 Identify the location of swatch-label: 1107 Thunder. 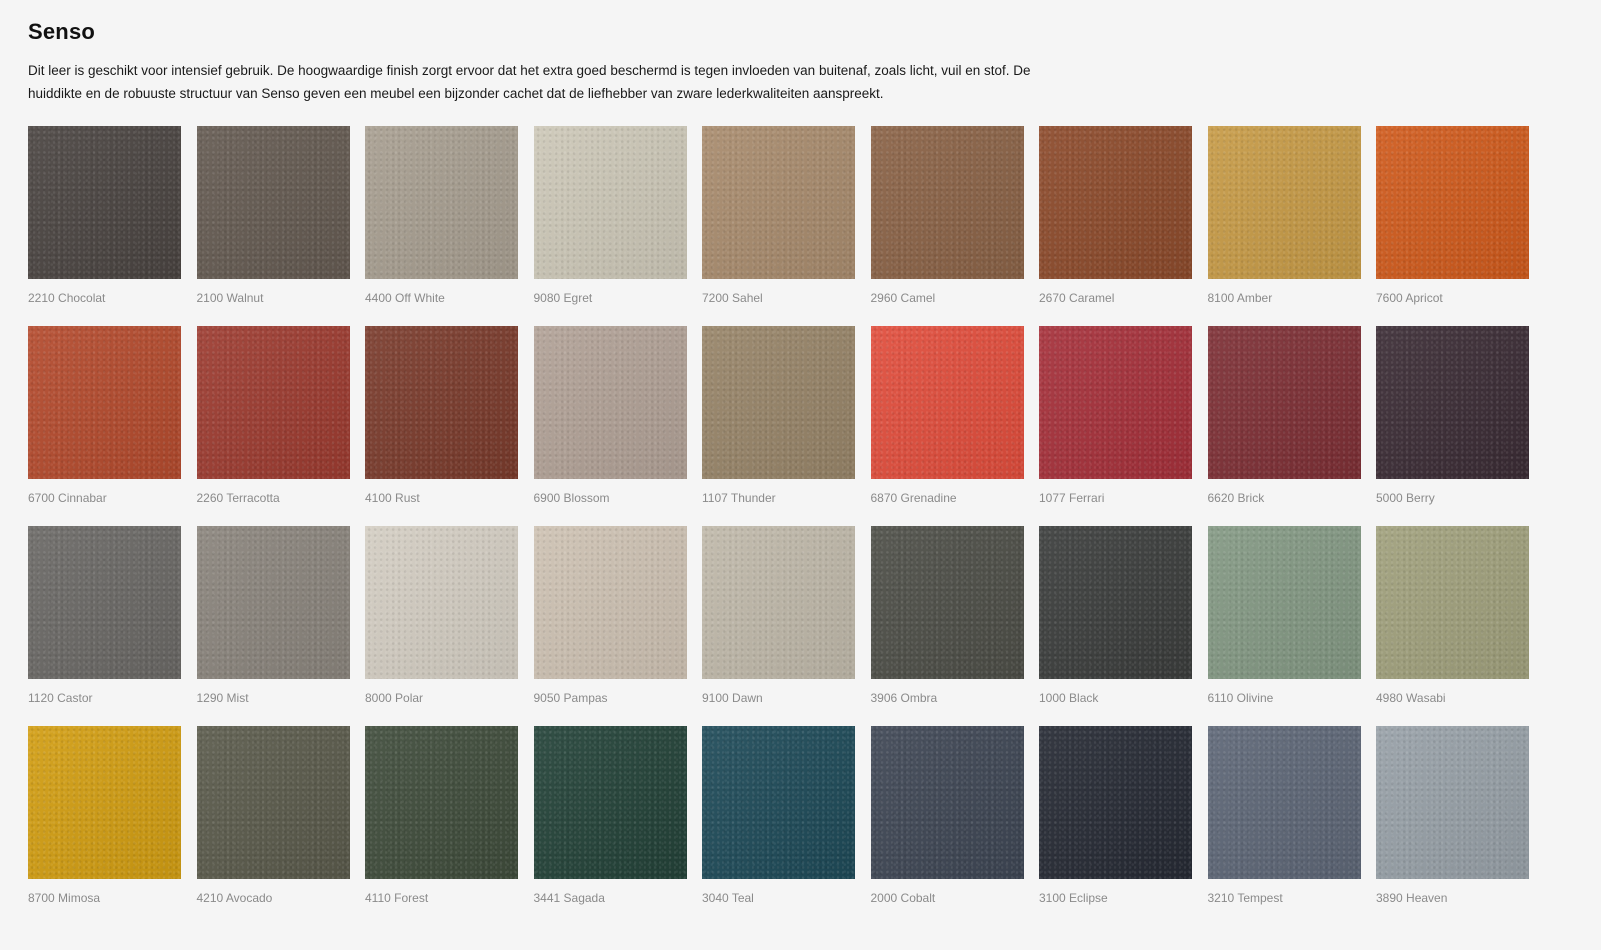
(739, 498).